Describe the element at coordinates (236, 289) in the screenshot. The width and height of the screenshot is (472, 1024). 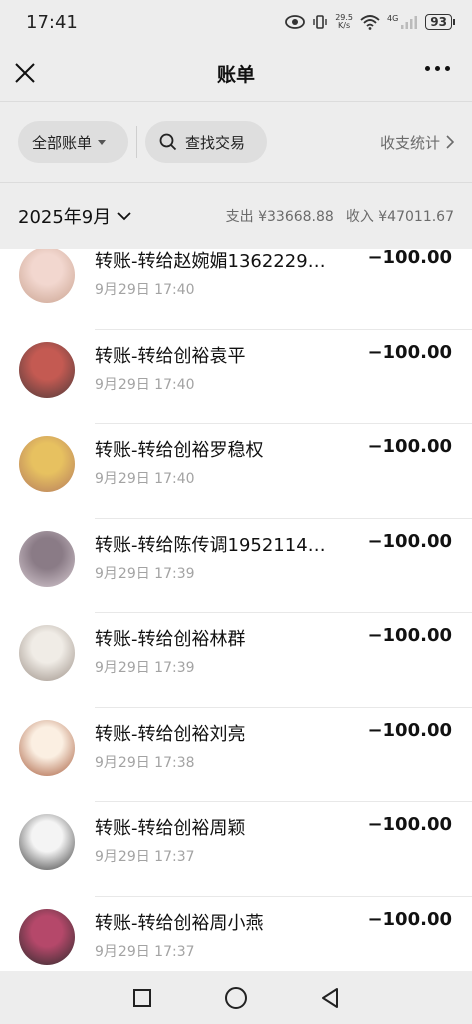
I see `transaction-item: 转账-转给赵婉媚1362229… 9月29日 17:40 −100.00` at that location.